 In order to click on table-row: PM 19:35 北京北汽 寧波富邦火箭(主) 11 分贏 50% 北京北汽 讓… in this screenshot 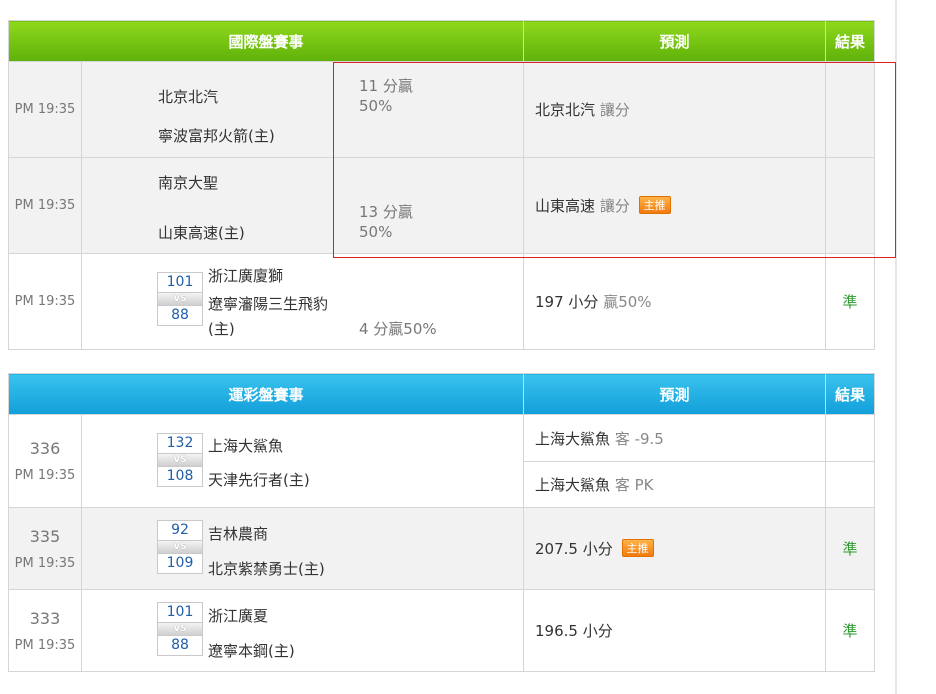, I will do `click(442, 109)`.